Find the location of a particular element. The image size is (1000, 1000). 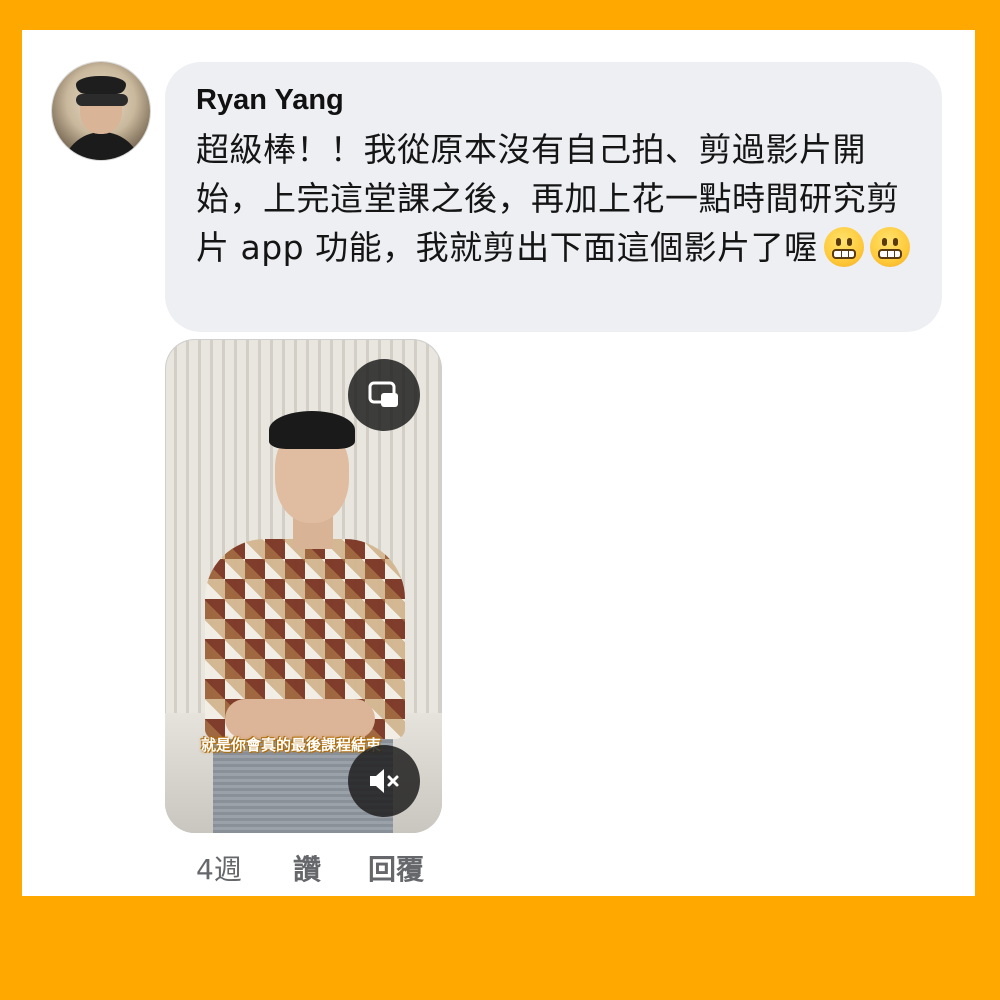

video-person-hair is located at coordinates (312, 430).